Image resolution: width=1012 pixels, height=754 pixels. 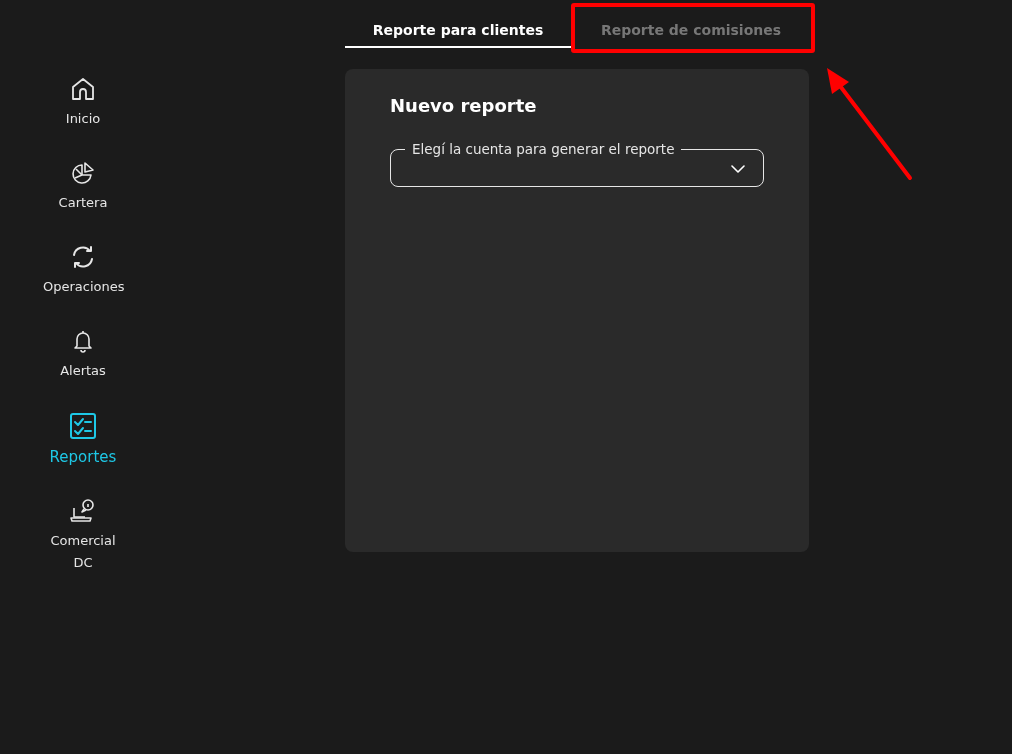 I want to click on chevron-down-icon, so click(x=738, y=169).